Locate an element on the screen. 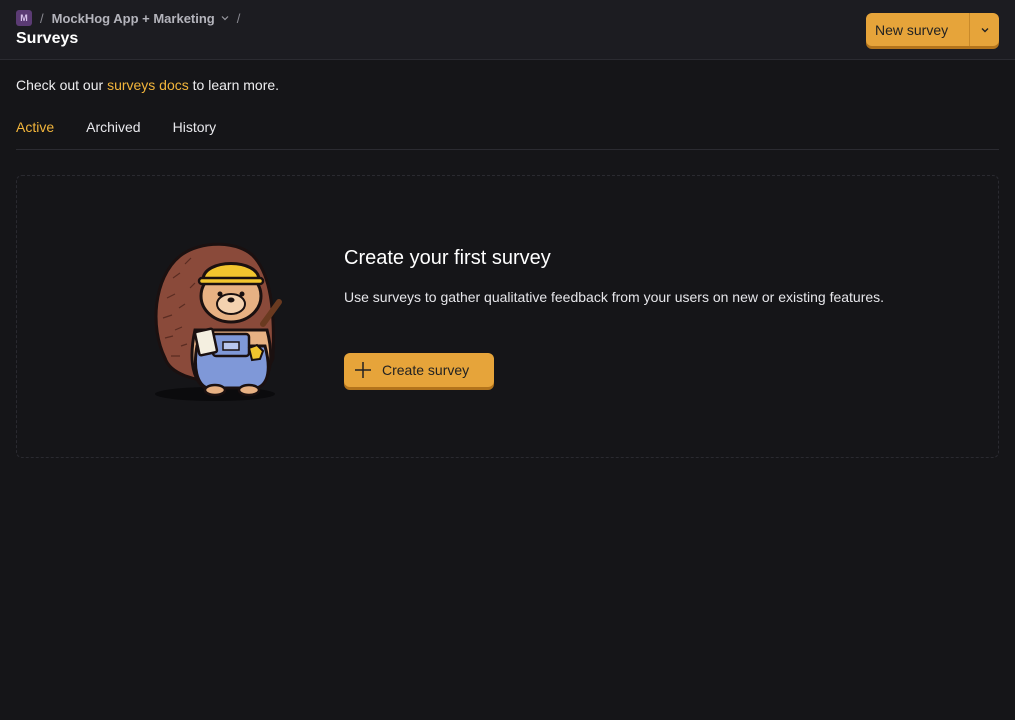 This screenshot has width=1015, height=720. tab-history: History is located at coordinates (195, 134).